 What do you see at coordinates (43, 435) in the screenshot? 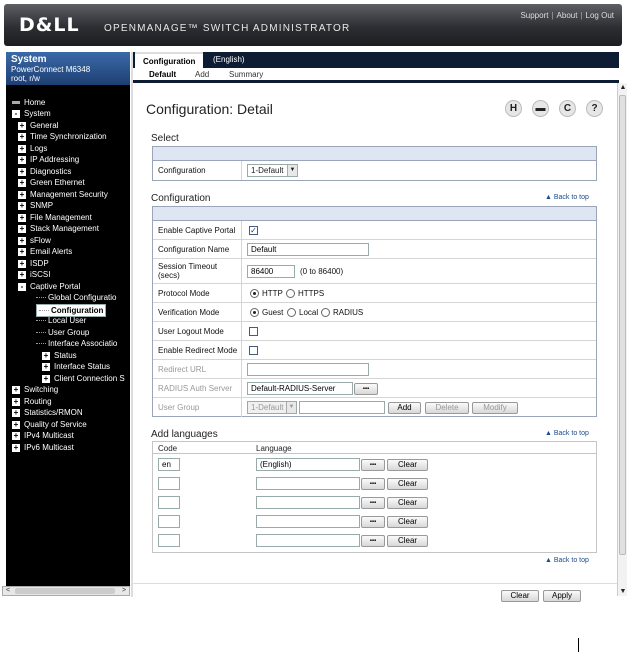
I see `nav-item-ipv4-multicast: + IPv4 Multicast` at bounding box center [43, 435].